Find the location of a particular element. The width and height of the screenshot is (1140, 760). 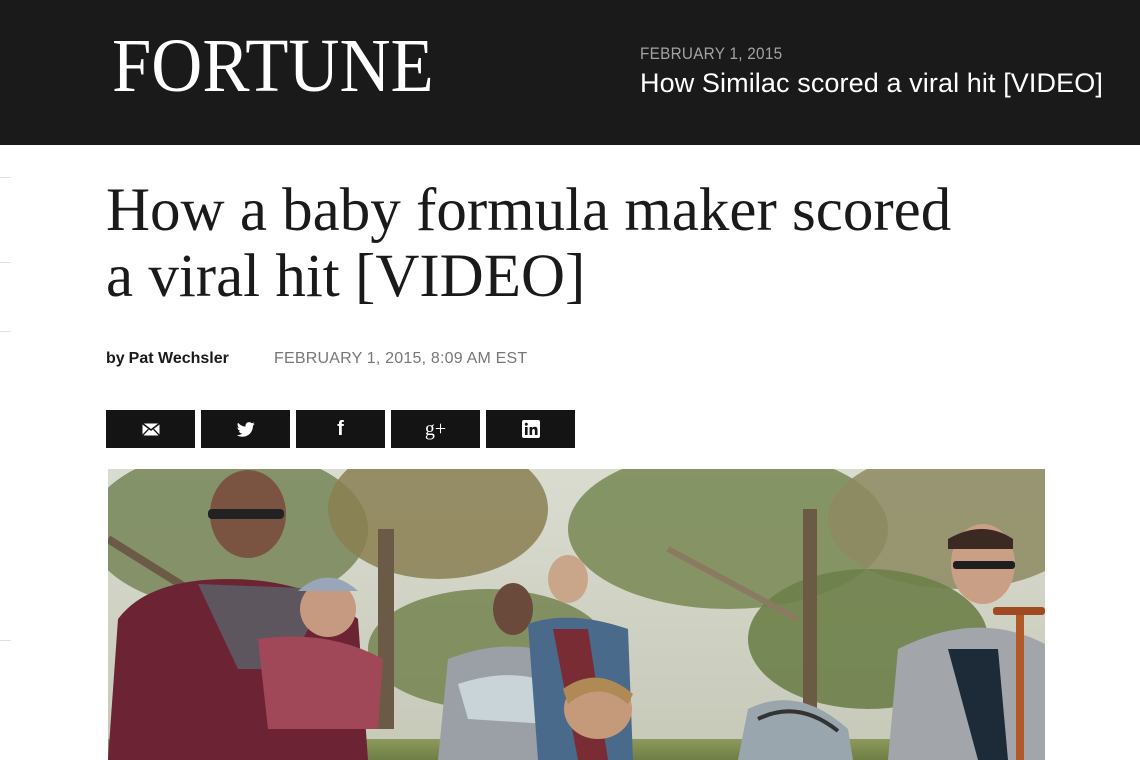

twitter-icon is located at coordinates (245, 429).